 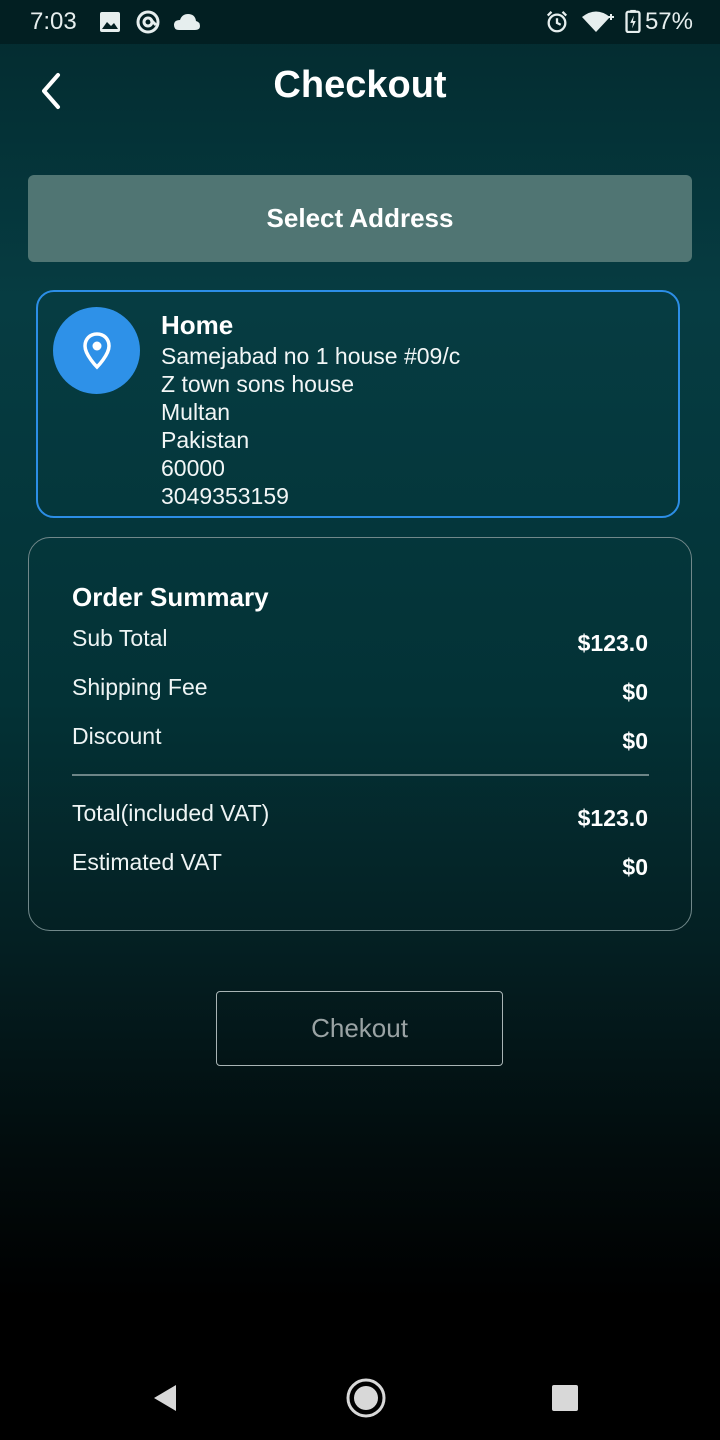 What do you see at coordinates (557, 22) in the screenshot?
I see `alarm-icon` at bounding box center [557, 22].